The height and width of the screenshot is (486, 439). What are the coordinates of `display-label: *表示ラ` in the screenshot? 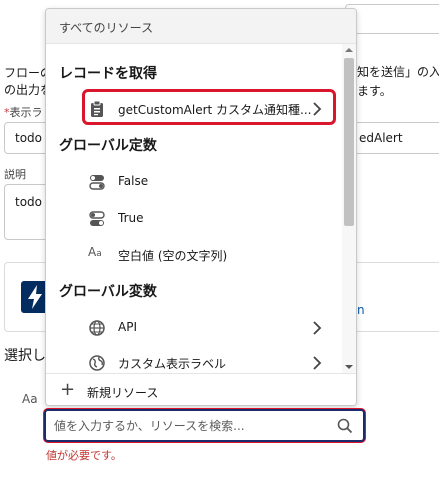 It's located at (23, 112).